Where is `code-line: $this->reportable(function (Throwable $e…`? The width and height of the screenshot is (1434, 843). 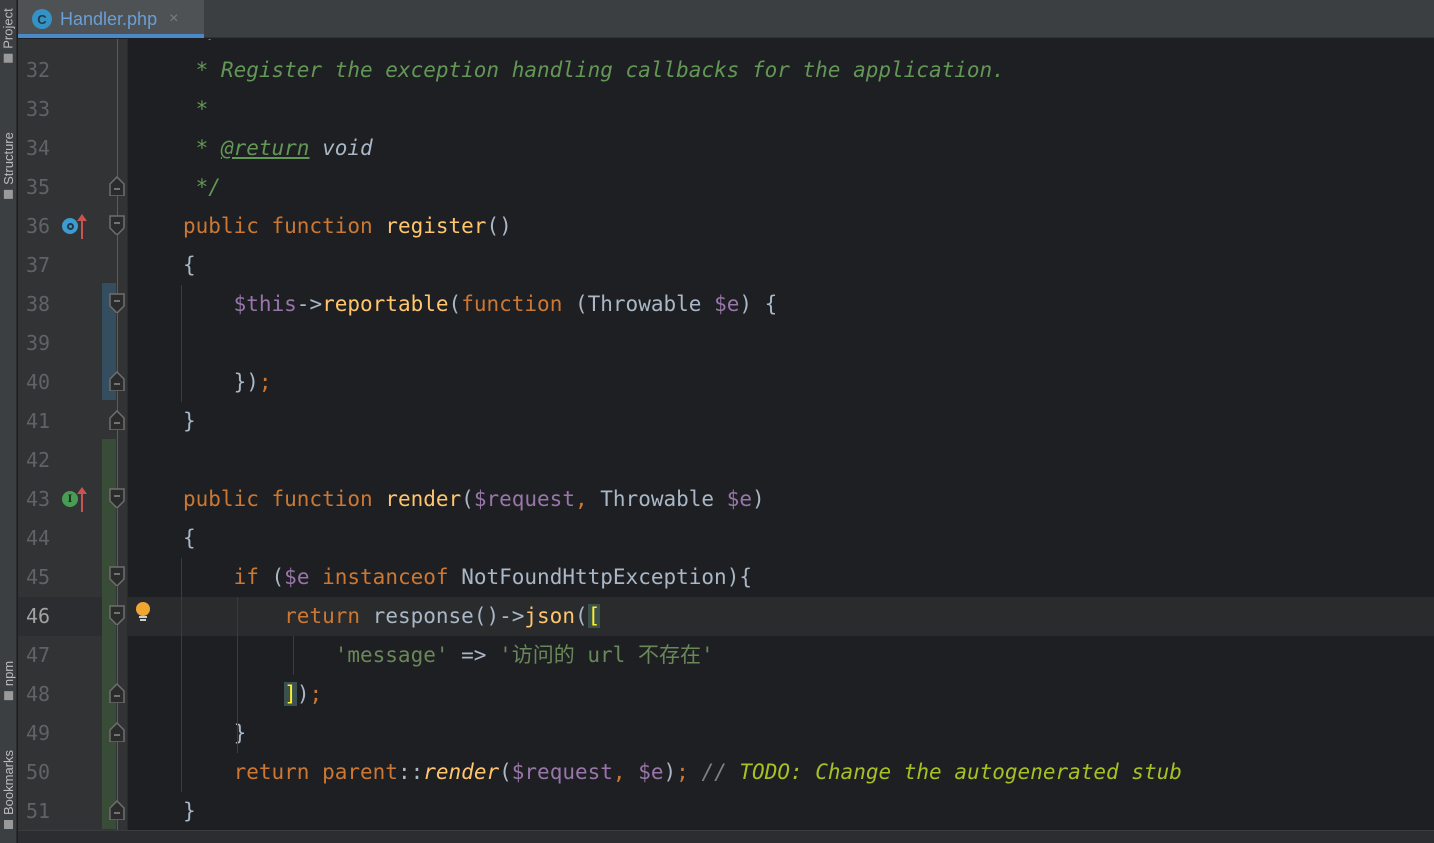
code-line: $this->reportable(function (Throwable $e… is located at coordinates (781, 304).